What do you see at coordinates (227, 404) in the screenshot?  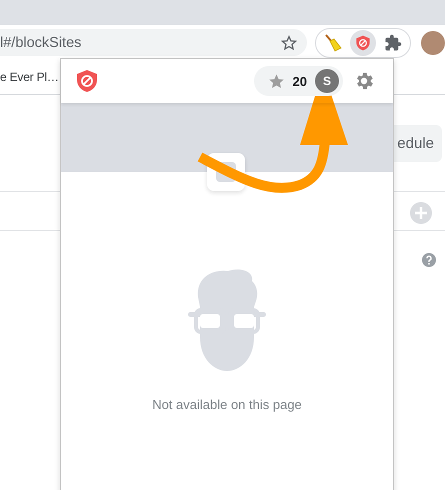 I see `status-message: Not available on this page` at bounding box center [227, 404].